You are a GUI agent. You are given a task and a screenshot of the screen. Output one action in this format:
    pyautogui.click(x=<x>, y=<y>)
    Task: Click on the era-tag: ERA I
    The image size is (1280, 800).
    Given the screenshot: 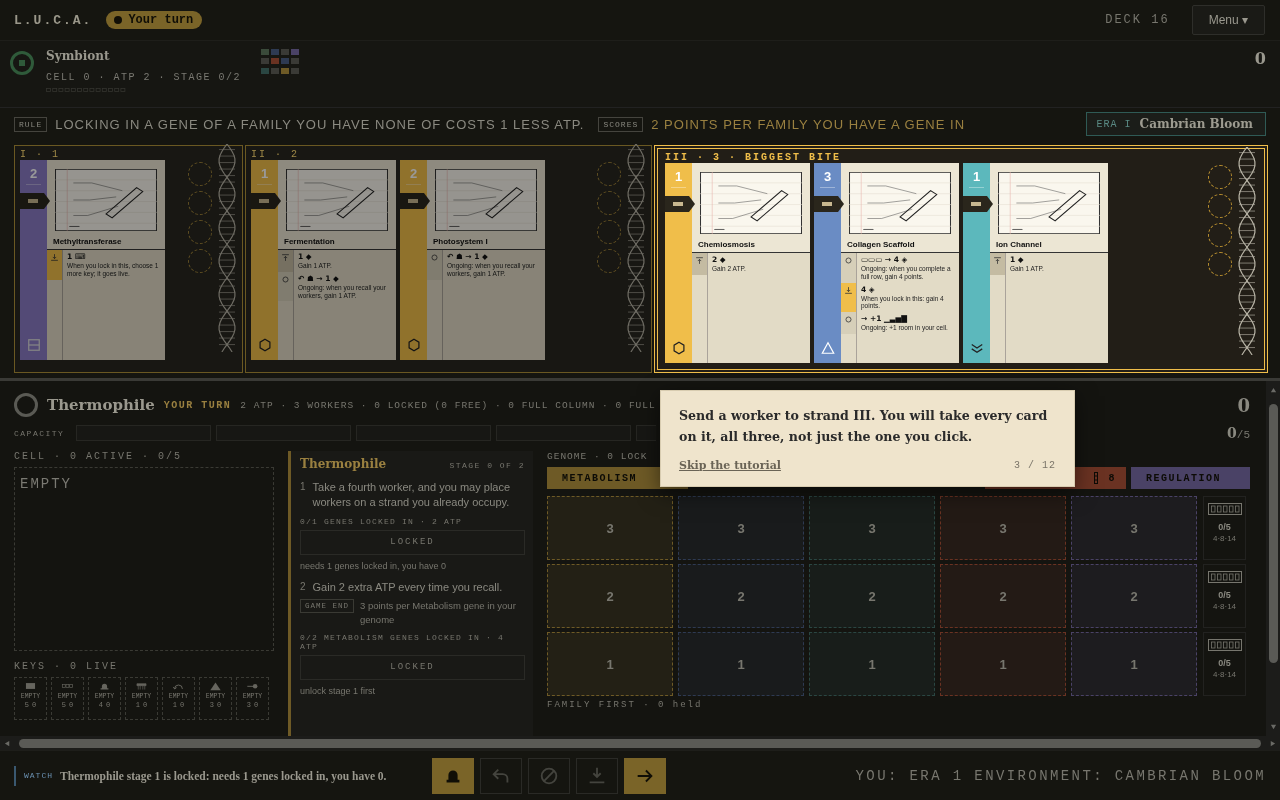 What is the action you would take?
    pyautogui.click(x=1114, y=124)
    